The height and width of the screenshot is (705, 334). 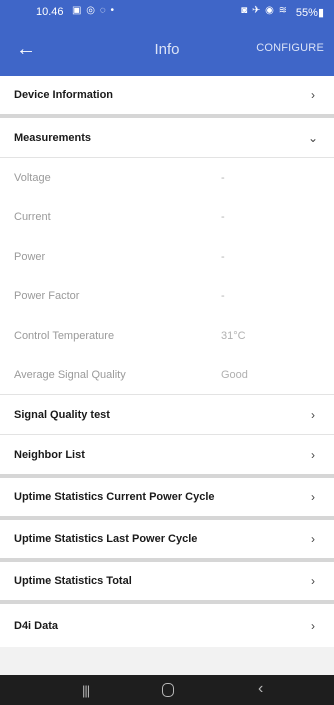 I want to click on uptime-total-label: Uptime Statistics Total, so click(x=73, y=581).